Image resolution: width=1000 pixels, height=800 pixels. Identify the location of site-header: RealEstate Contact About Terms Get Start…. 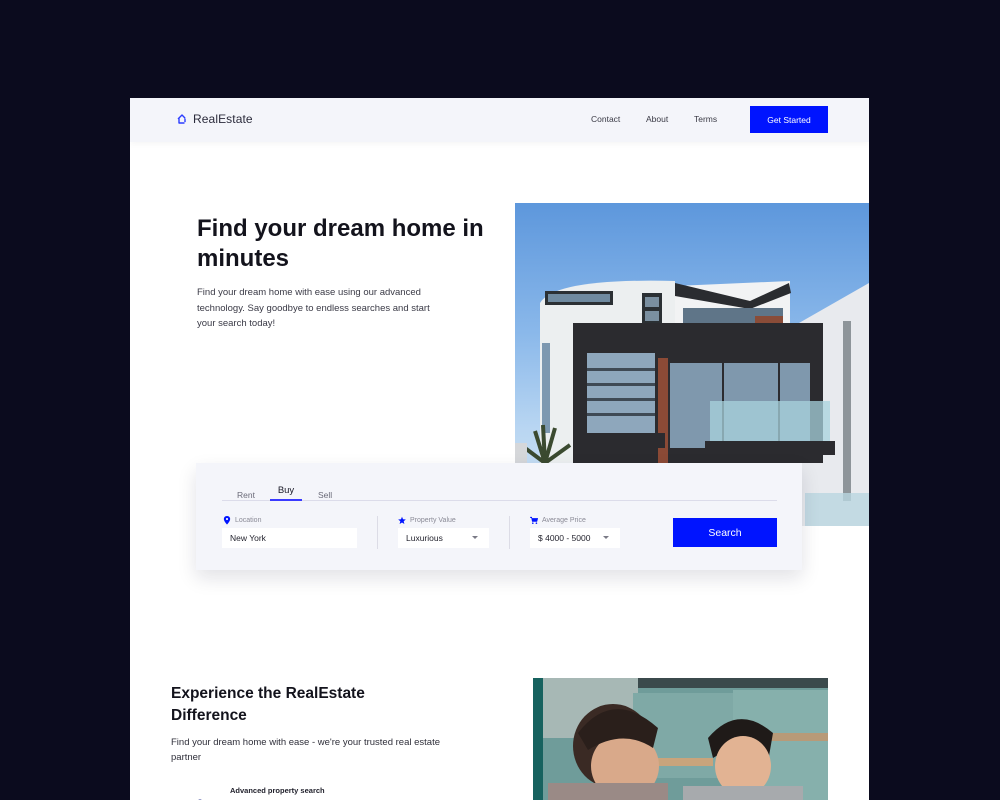
(499, 120).